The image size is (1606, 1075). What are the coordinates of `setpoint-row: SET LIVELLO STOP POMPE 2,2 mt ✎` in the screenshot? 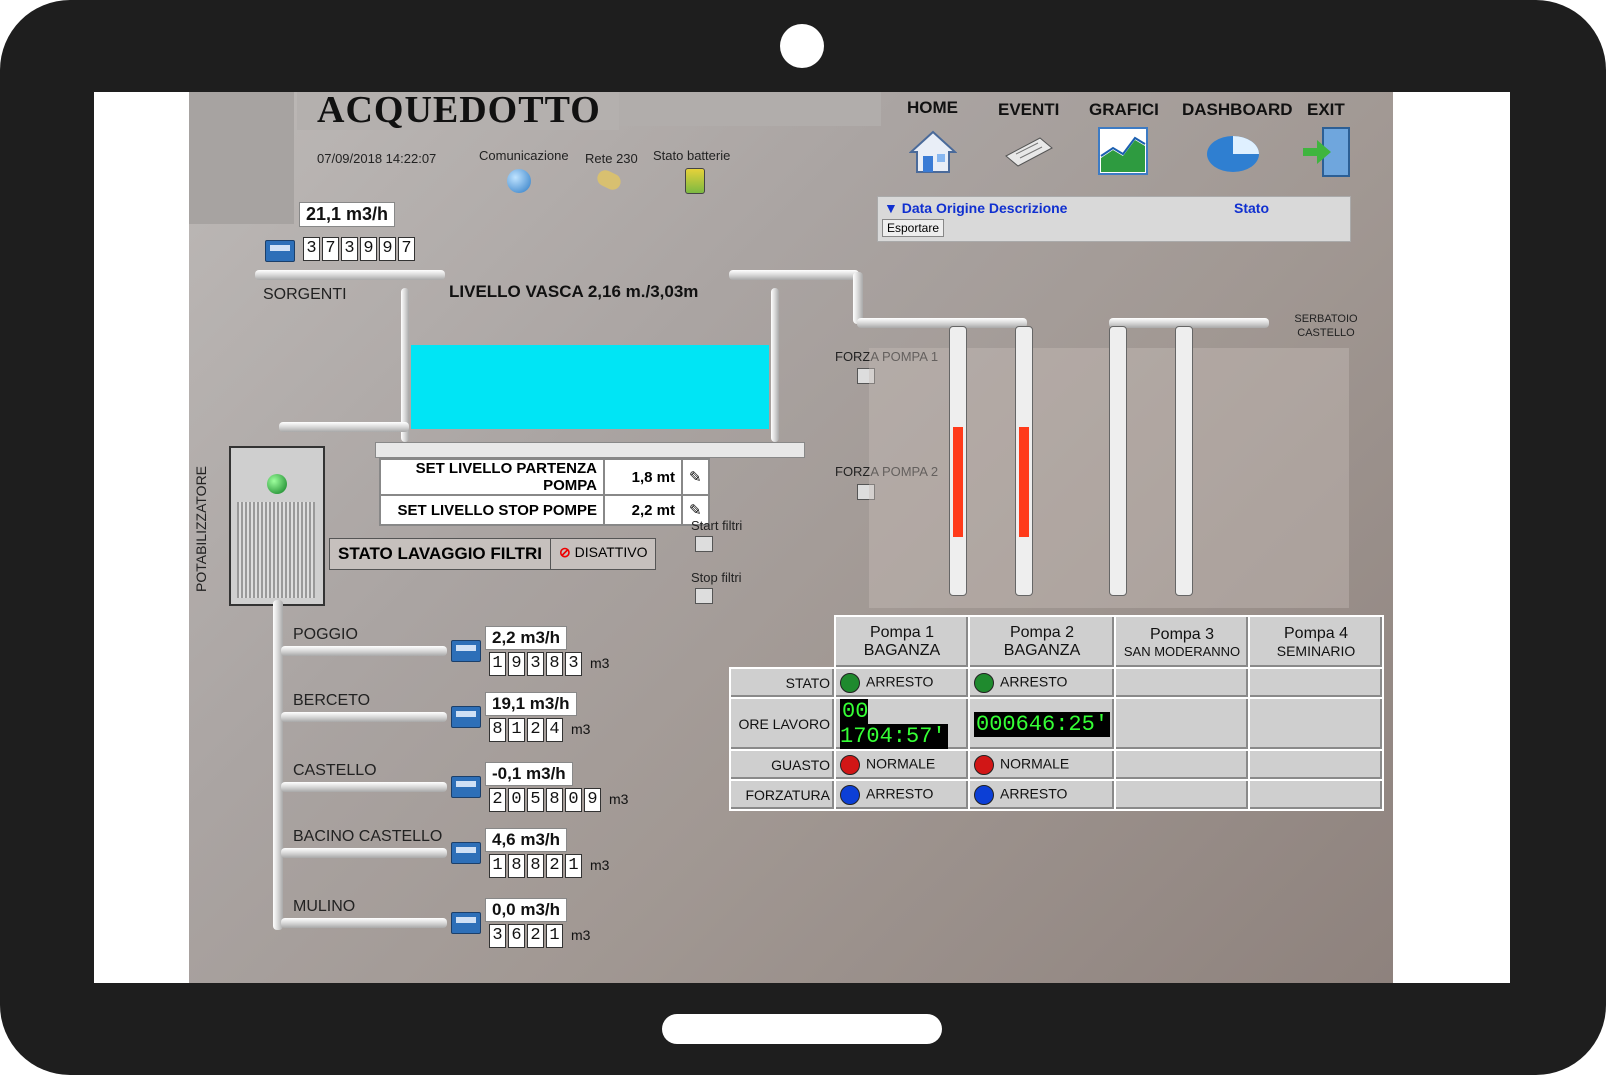 It's located at (544, 510).